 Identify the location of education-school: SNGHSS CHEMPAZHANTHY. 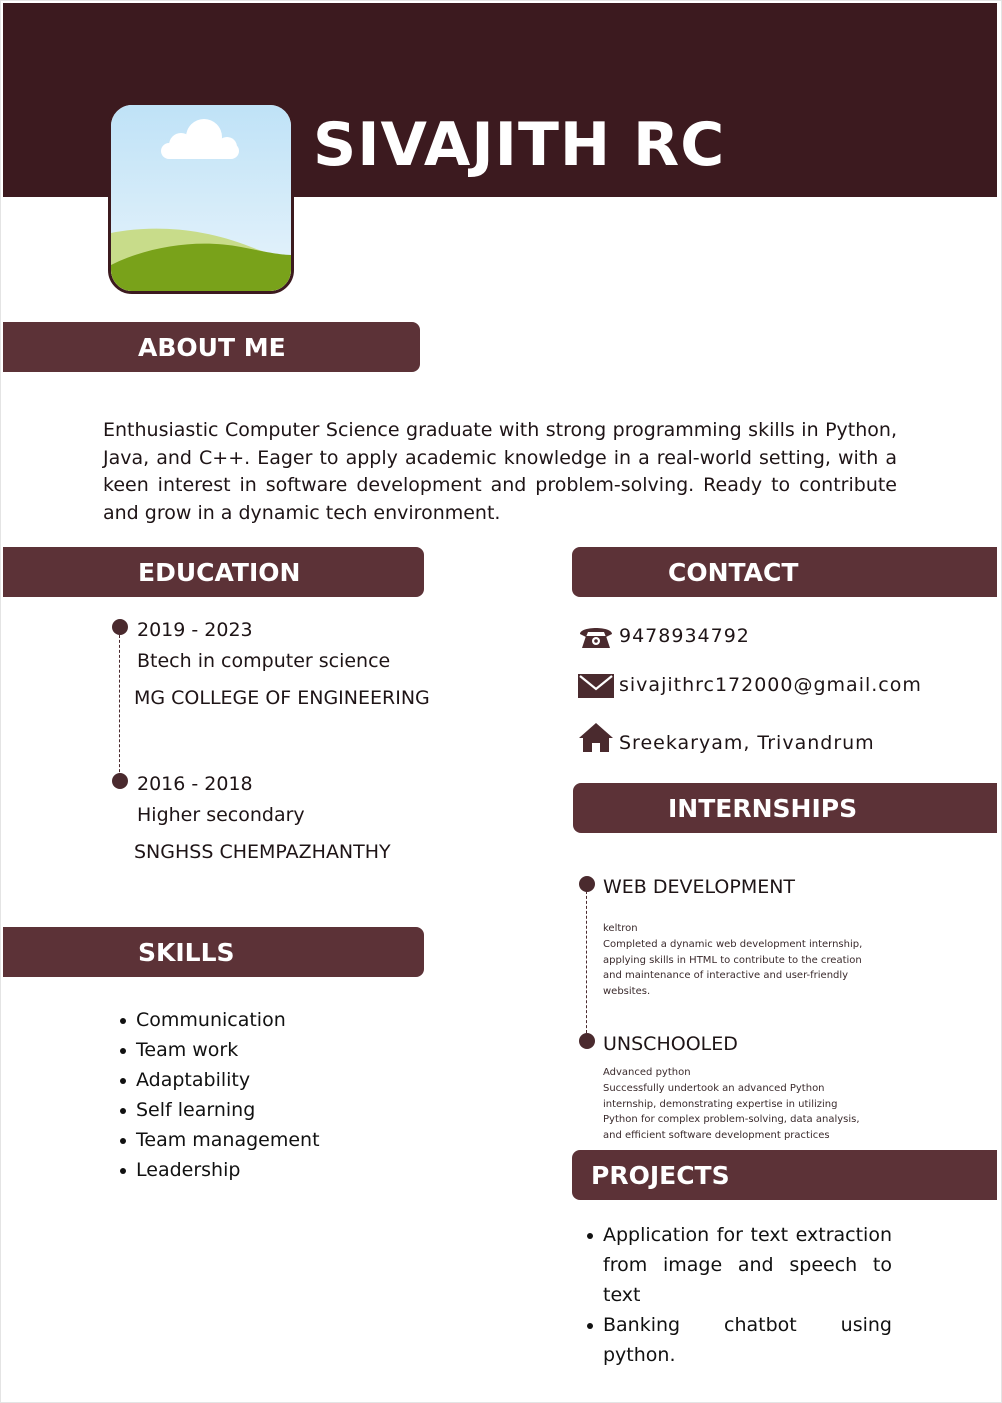
(262, 852).